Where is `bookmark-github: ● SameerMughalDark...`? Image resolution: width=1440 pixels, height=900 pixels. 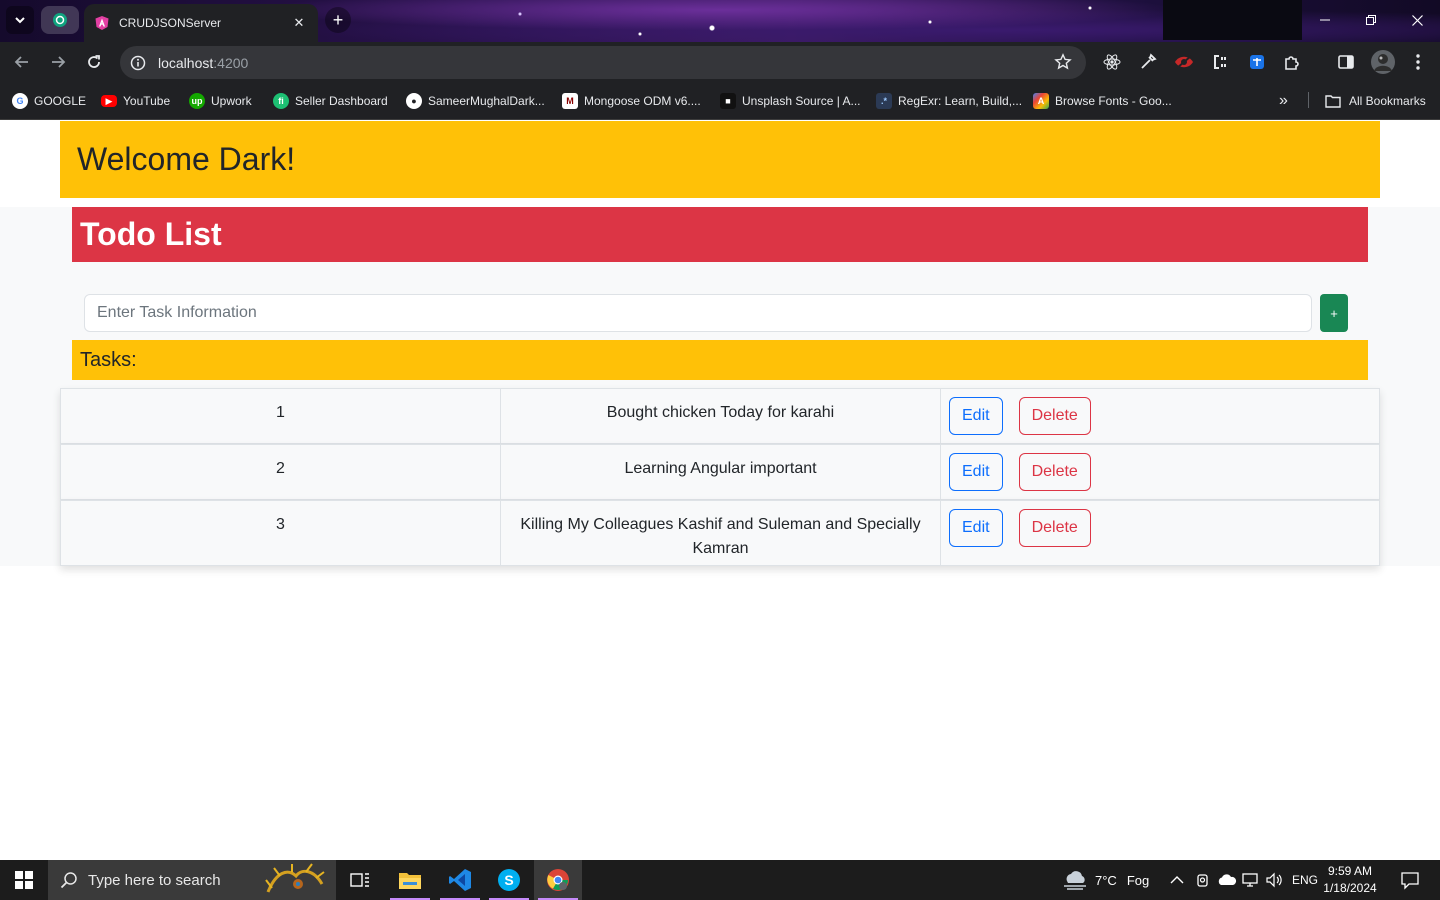
bookmark-github: ● SameerMughalDark... is located at coordinates (475, 101).